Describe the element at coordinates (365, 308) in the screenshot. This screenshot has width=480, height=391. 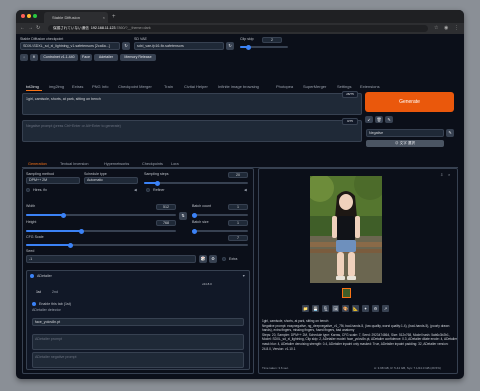
I see `send-to-photopea-icon: ✦` at that location.